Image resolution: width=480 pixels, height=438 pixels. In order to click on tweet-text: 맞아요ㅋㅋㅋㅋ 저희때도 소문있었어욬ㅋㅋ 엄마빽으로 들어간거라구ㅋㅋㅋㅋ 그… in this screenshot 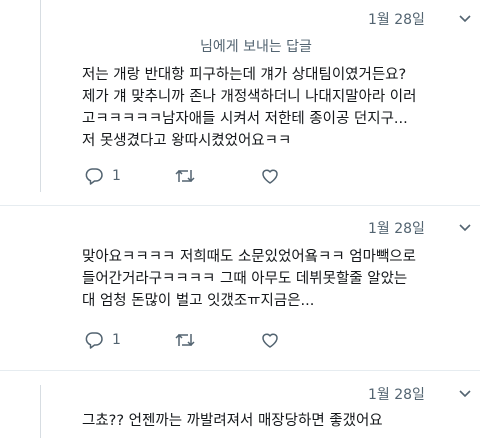, I will do `click(249, 279)`.